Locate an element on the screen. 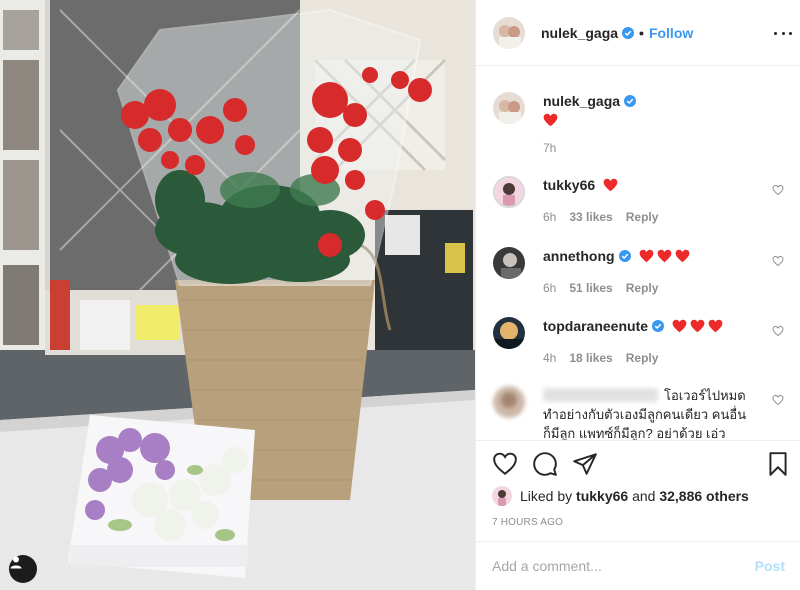 Image resolution: width=800 pixels, height=590 pixels. comment-likes: 33 likes is located at coordinates (590, 217).